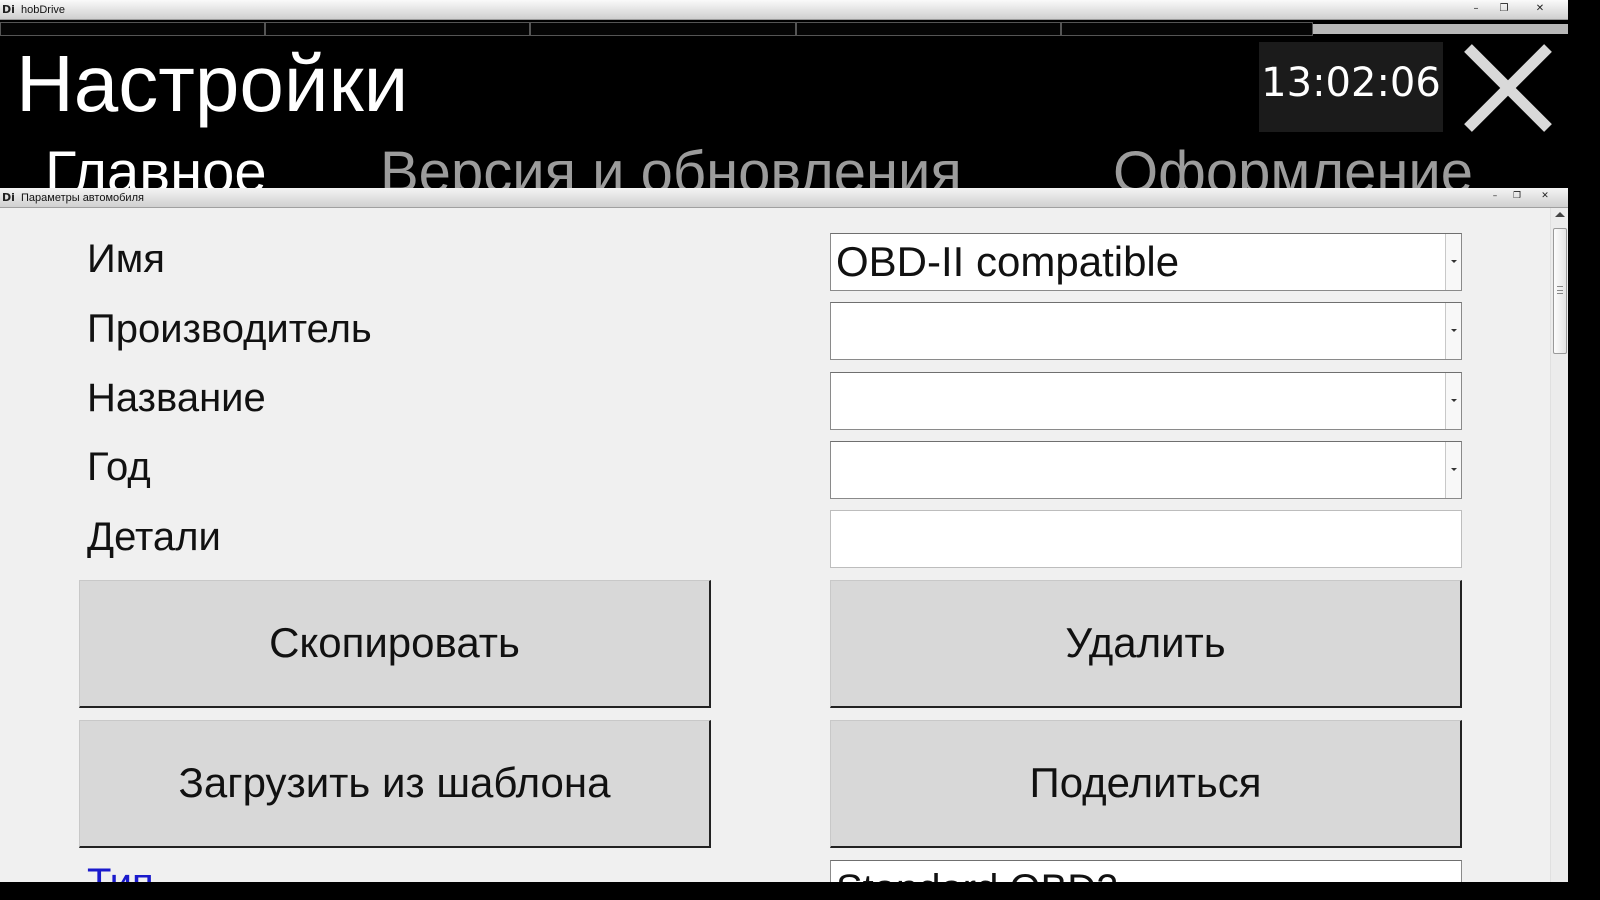 Image resolution: width=1600 pixels, height=900 pixels. Describe the element at coordinates (671, 164) in the screenshot. I see `tab-version-updates: Версия и обновления` at that location.